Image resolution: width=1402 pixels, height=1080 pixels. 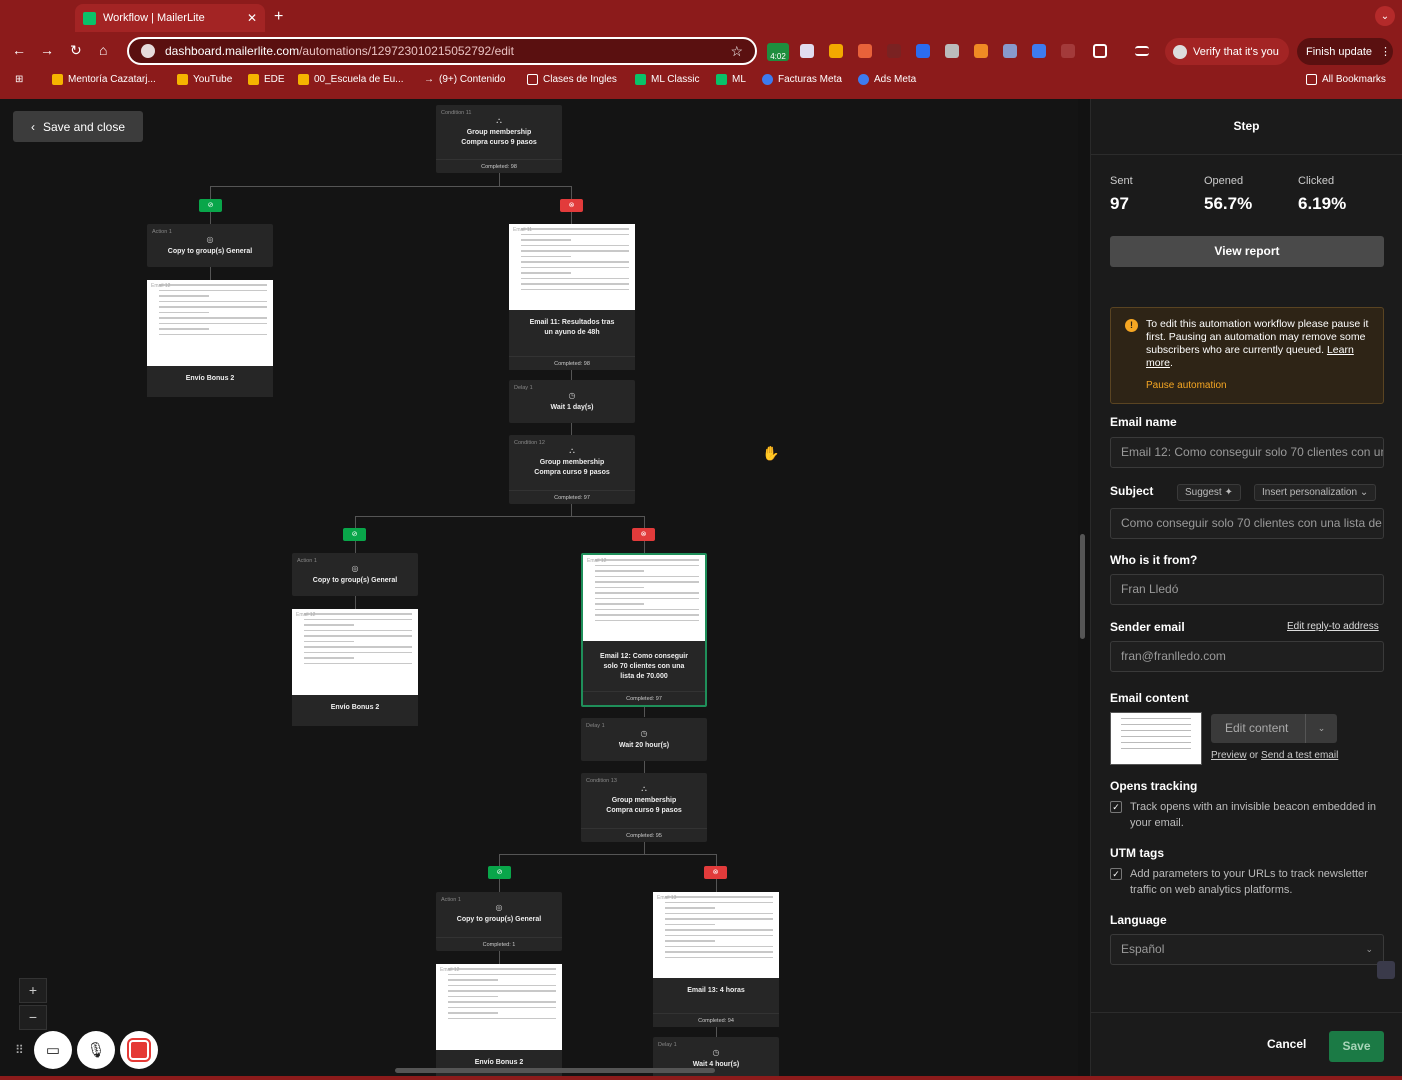 I want to click on tab-search-icon: ⌄, so click(x=1385, y=16).